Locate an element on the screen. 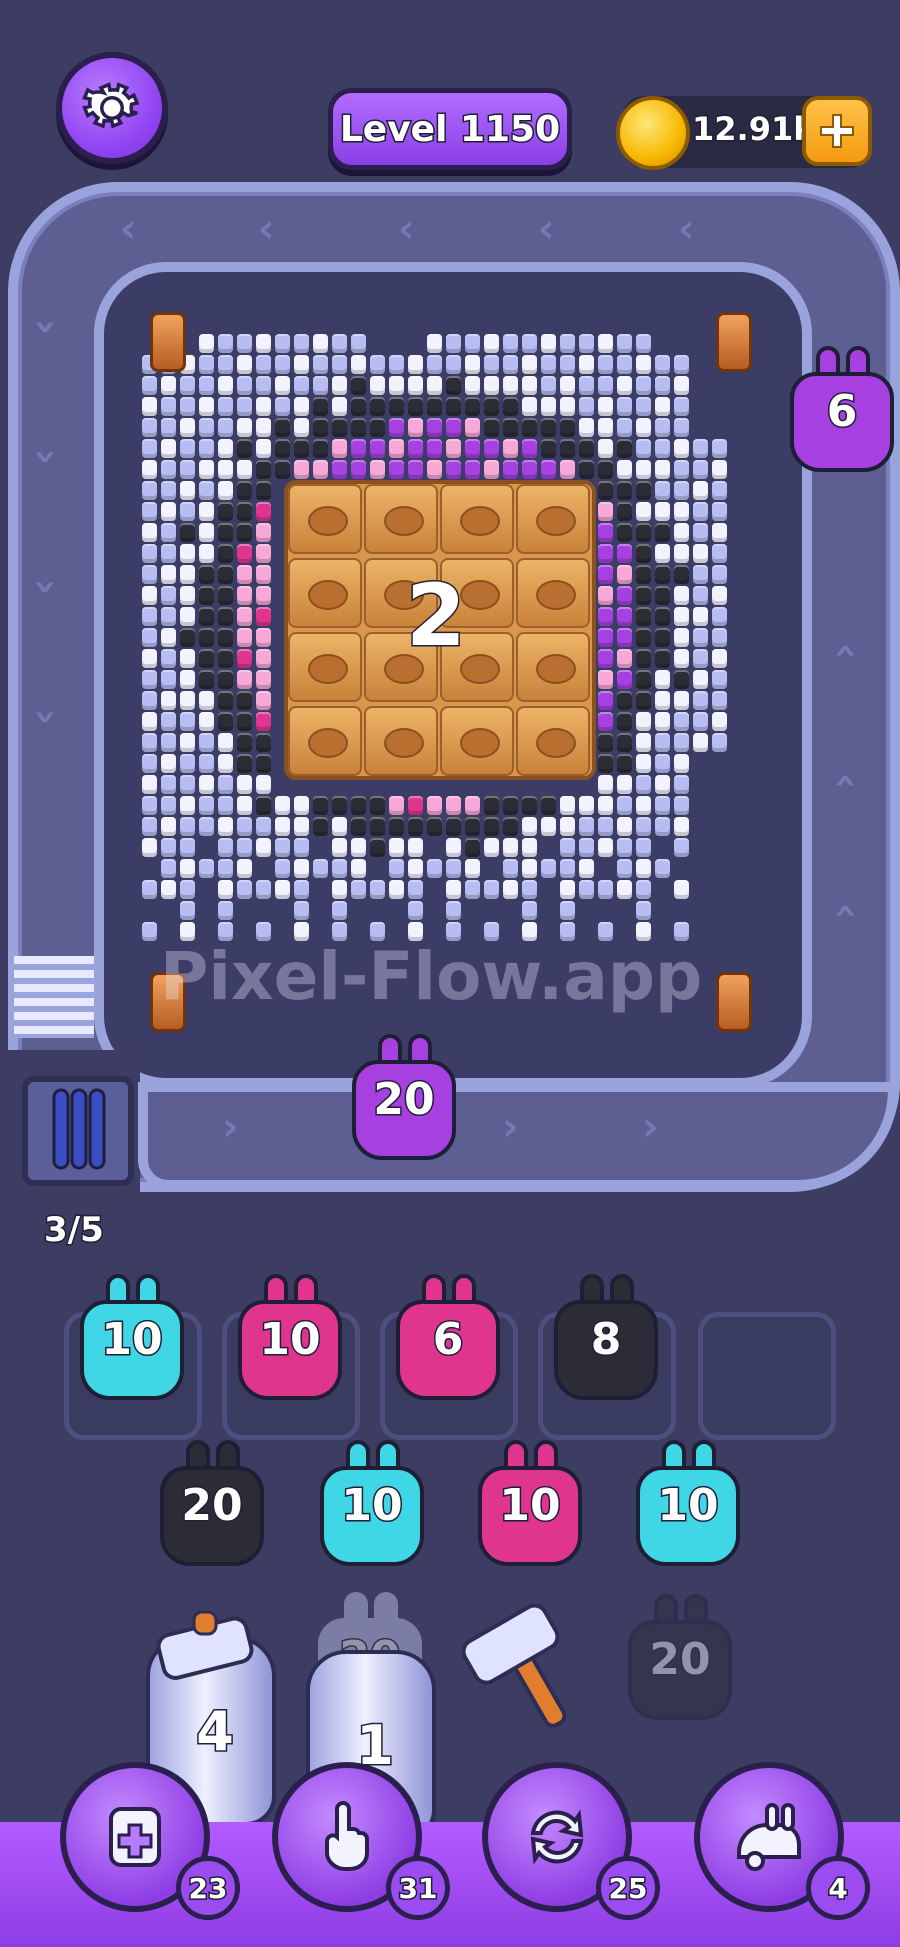 The width and height of the screenshot is (900, 1947). add-coins-button is located at coordinates (837, 131).